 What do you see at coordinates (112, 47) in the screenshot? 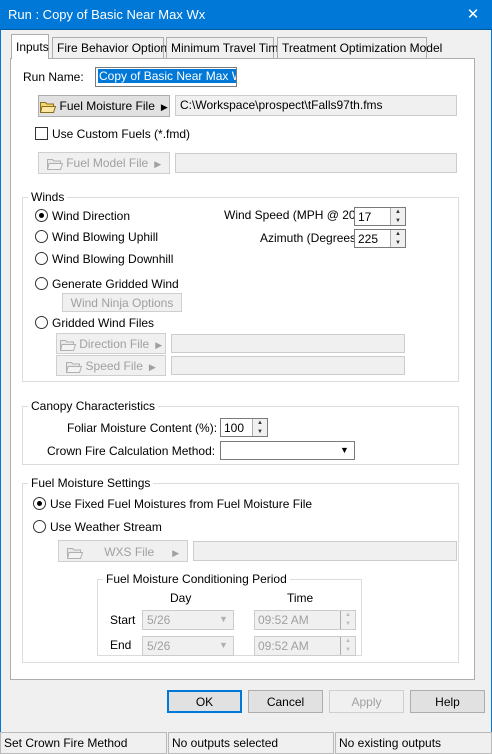
I see `tab-fire-behavior-options: Fire Behavior Options` at bounding box center [112, 47].